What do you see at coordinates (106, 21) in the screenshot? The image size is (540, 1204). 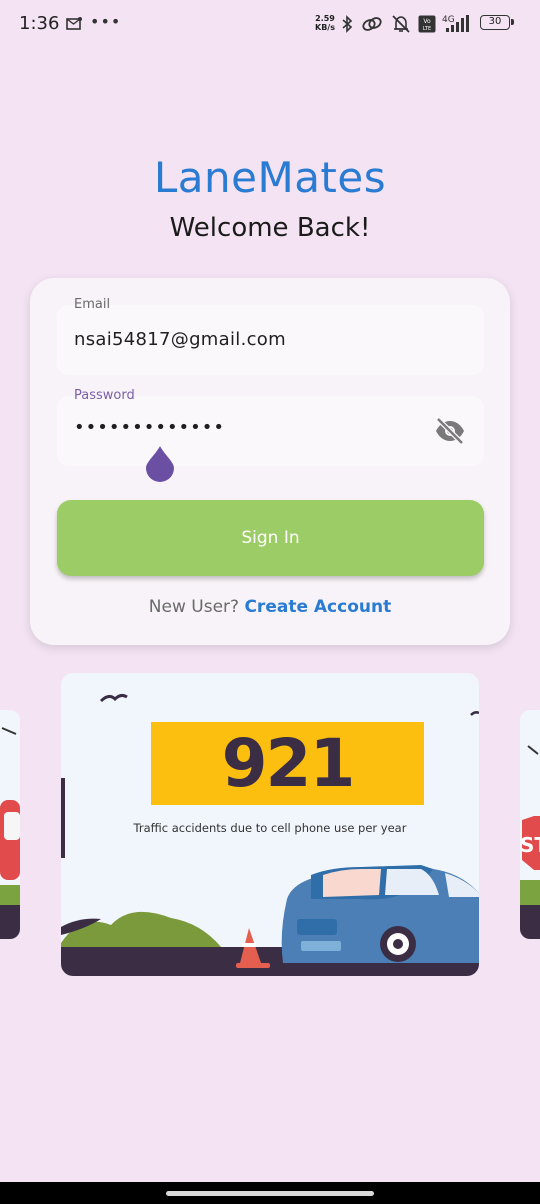 I see `more-icon: •••` at bounding box center [106, 21].